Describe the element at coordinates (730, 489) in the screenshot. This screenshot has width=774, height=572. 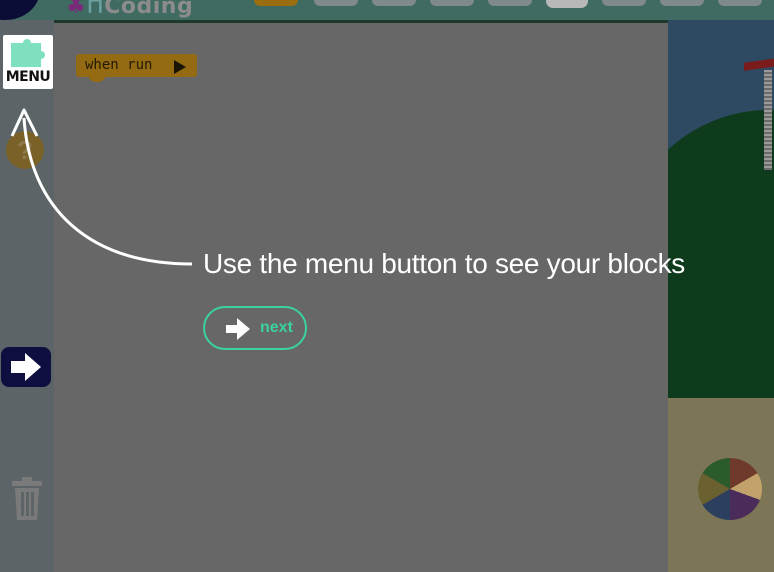
I see `beach-ball` at that location.